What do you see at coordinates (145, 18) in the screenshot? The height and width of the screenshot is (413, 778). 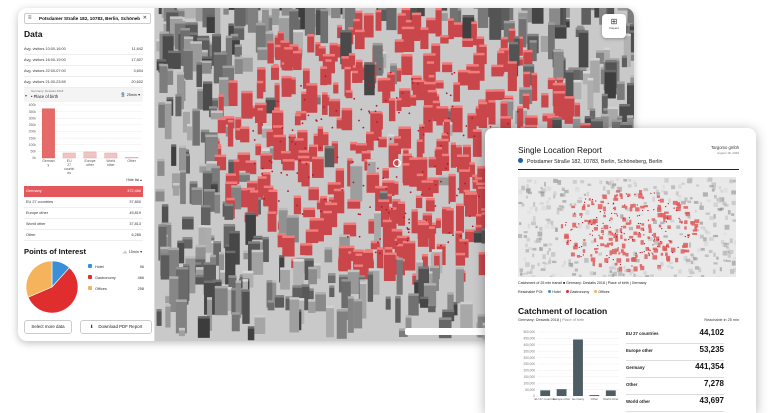 I see `close-icon: ✕` at bounding box center [145, 18].